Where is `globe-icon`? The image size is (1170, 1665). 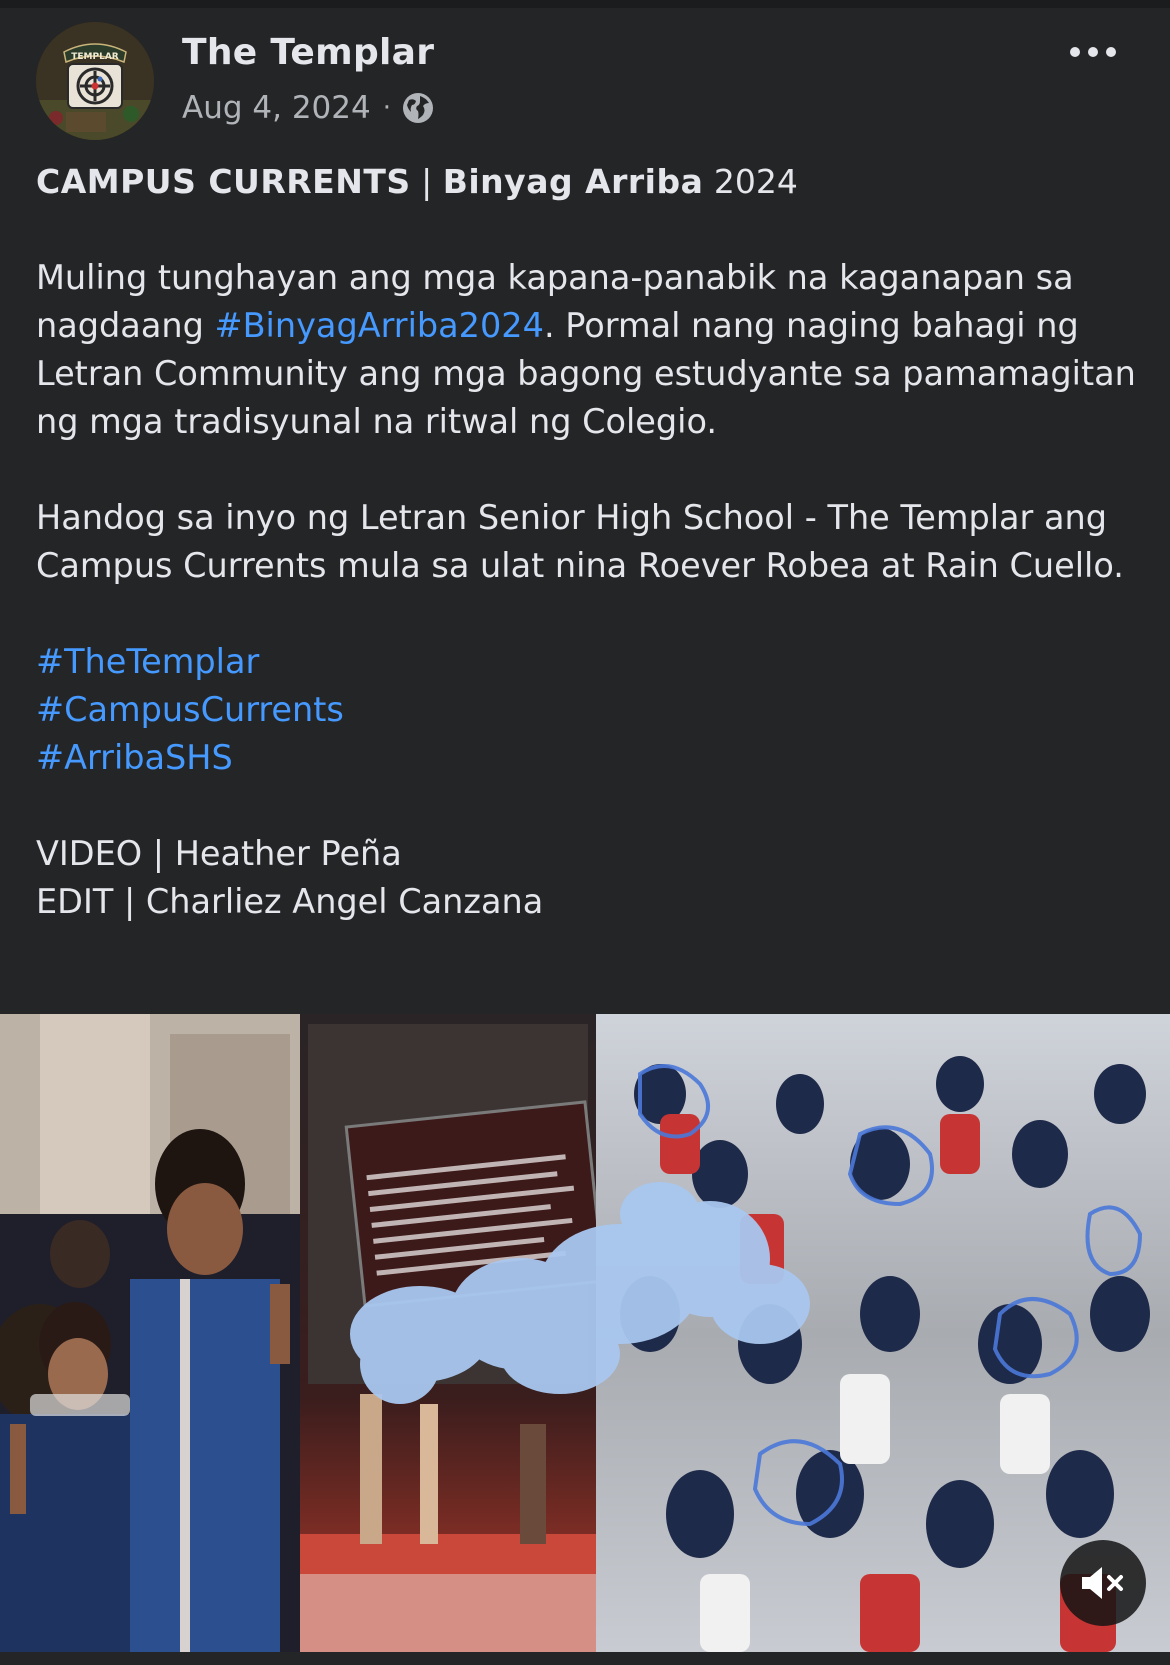 globe-icon is located at coordinates (418, 108).